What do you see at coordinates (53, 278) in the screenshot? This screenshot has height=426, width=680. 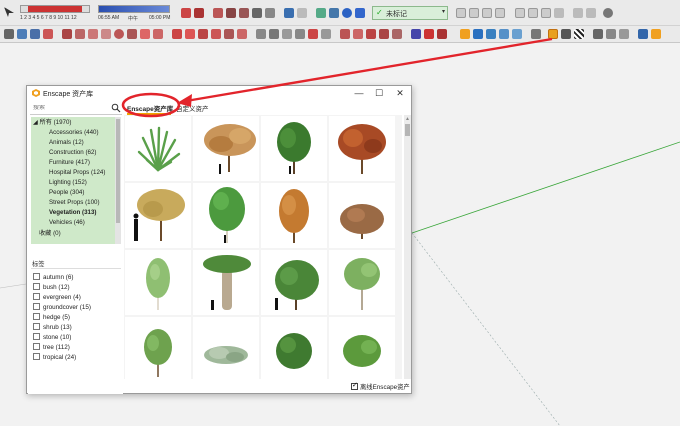 I see `tag-filter-autumn: autumn (6)` at bounding box center [53, 278].